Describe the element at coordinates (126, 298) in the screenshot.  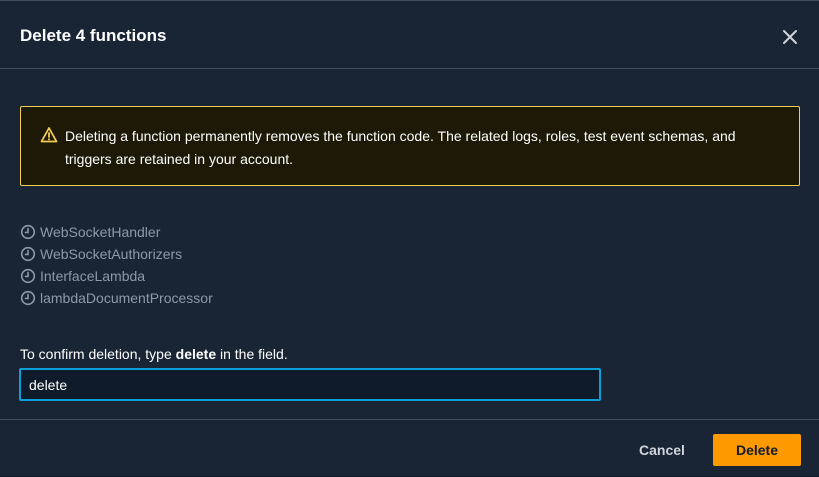
I see `function-name: lambdaDocumentProcessor` at that location.